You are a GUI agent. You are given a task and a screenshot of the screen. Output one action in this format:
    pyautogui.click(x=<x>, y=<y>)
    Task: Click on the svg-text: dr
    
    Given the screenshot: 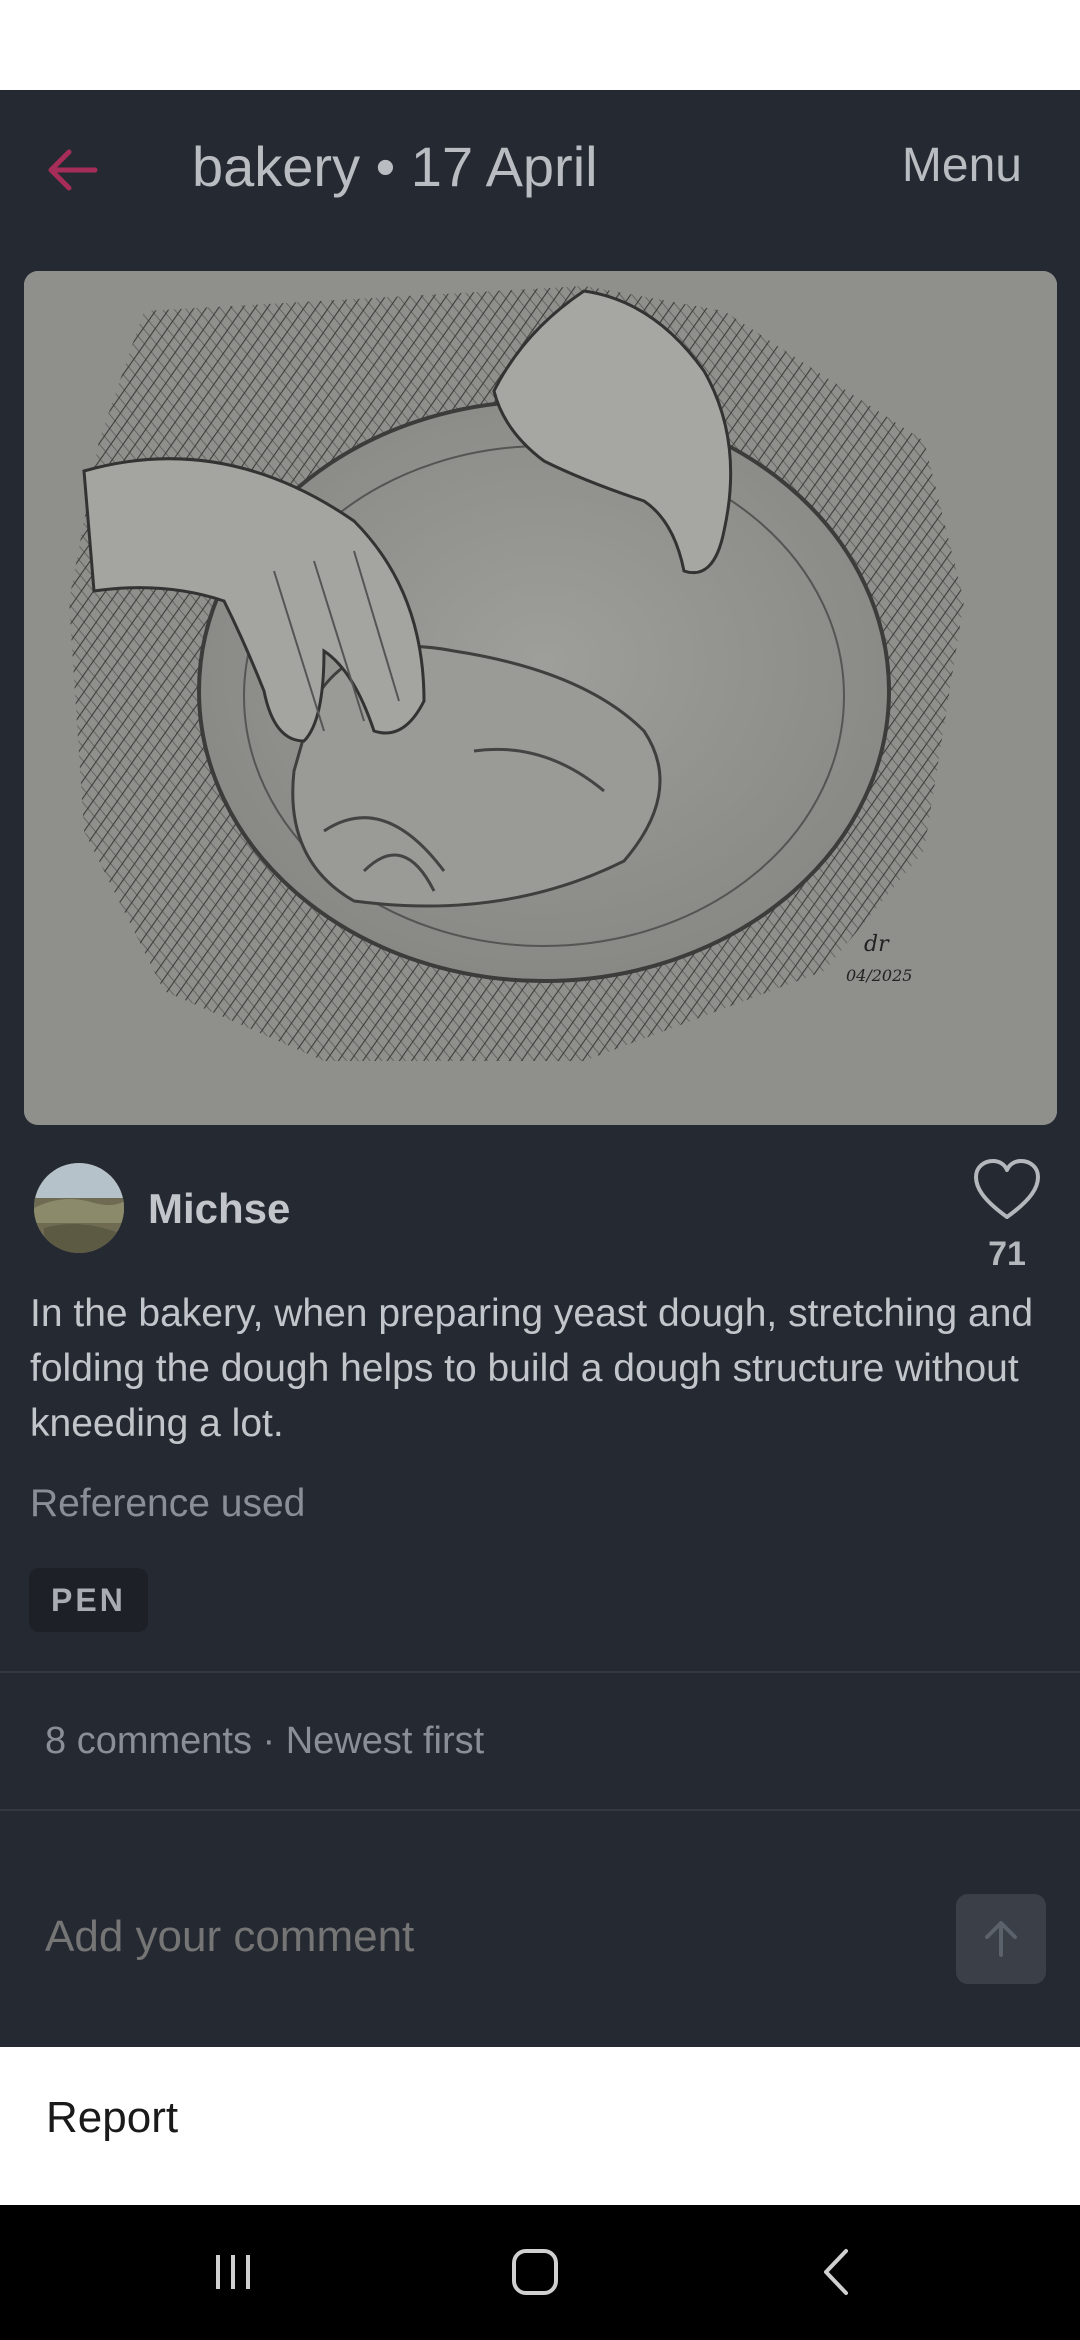 What is the action you would take?
    pyautogui.click(x=877, y=944)
    